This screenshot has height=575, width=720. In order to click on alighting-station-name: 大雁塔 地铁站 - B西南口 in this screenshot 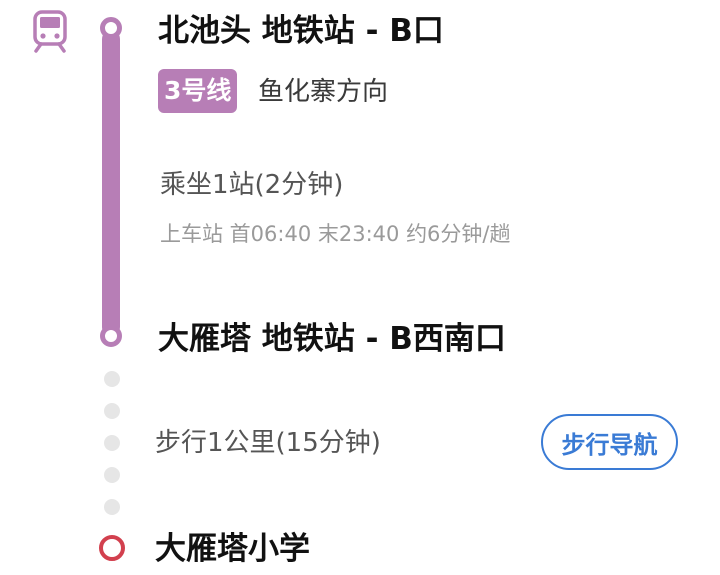, I will do `click(332, 339)`.